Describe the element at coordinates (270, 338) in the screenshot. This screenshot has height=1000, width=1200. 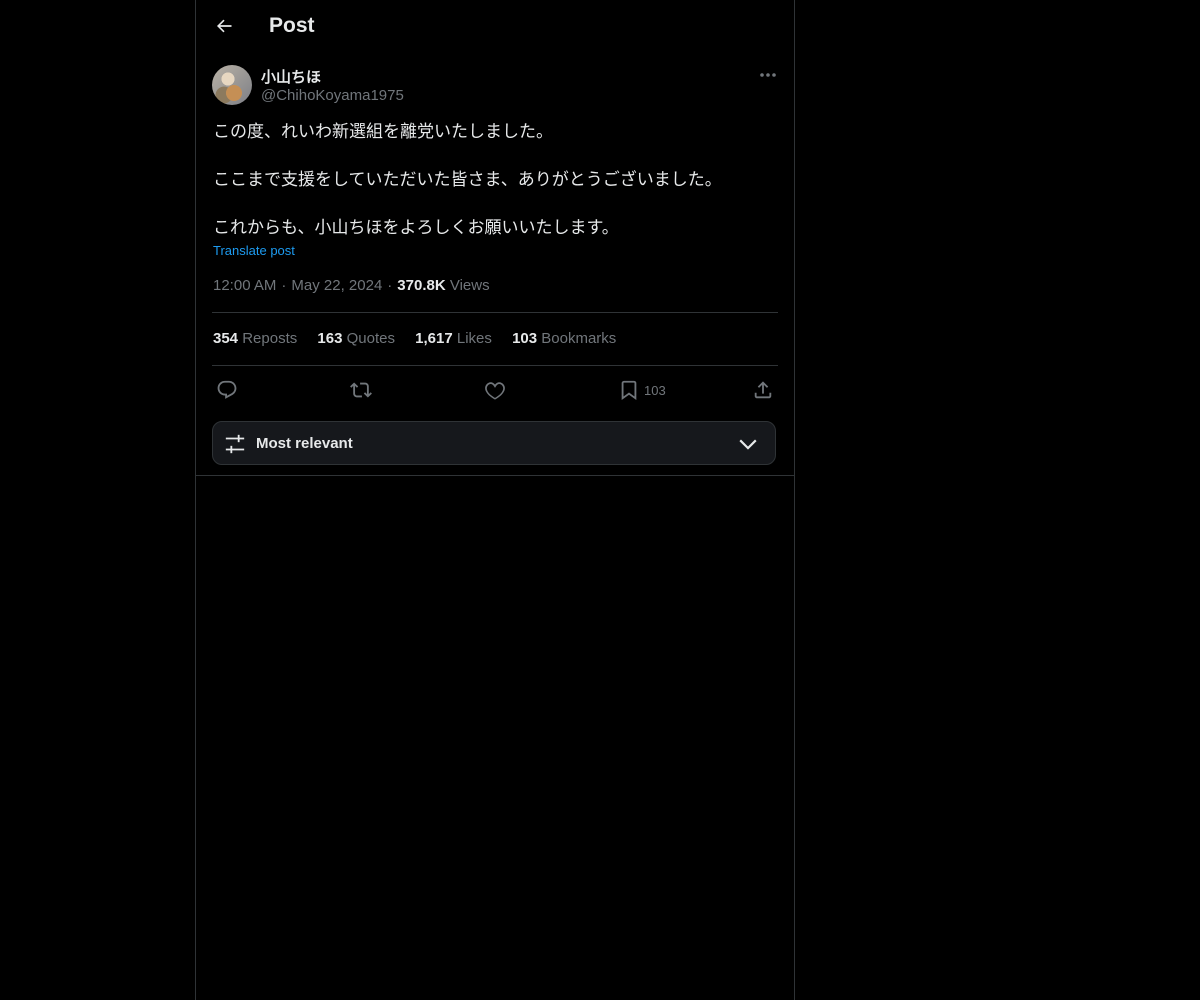
I see `reposts-label: Reposts` at that location.